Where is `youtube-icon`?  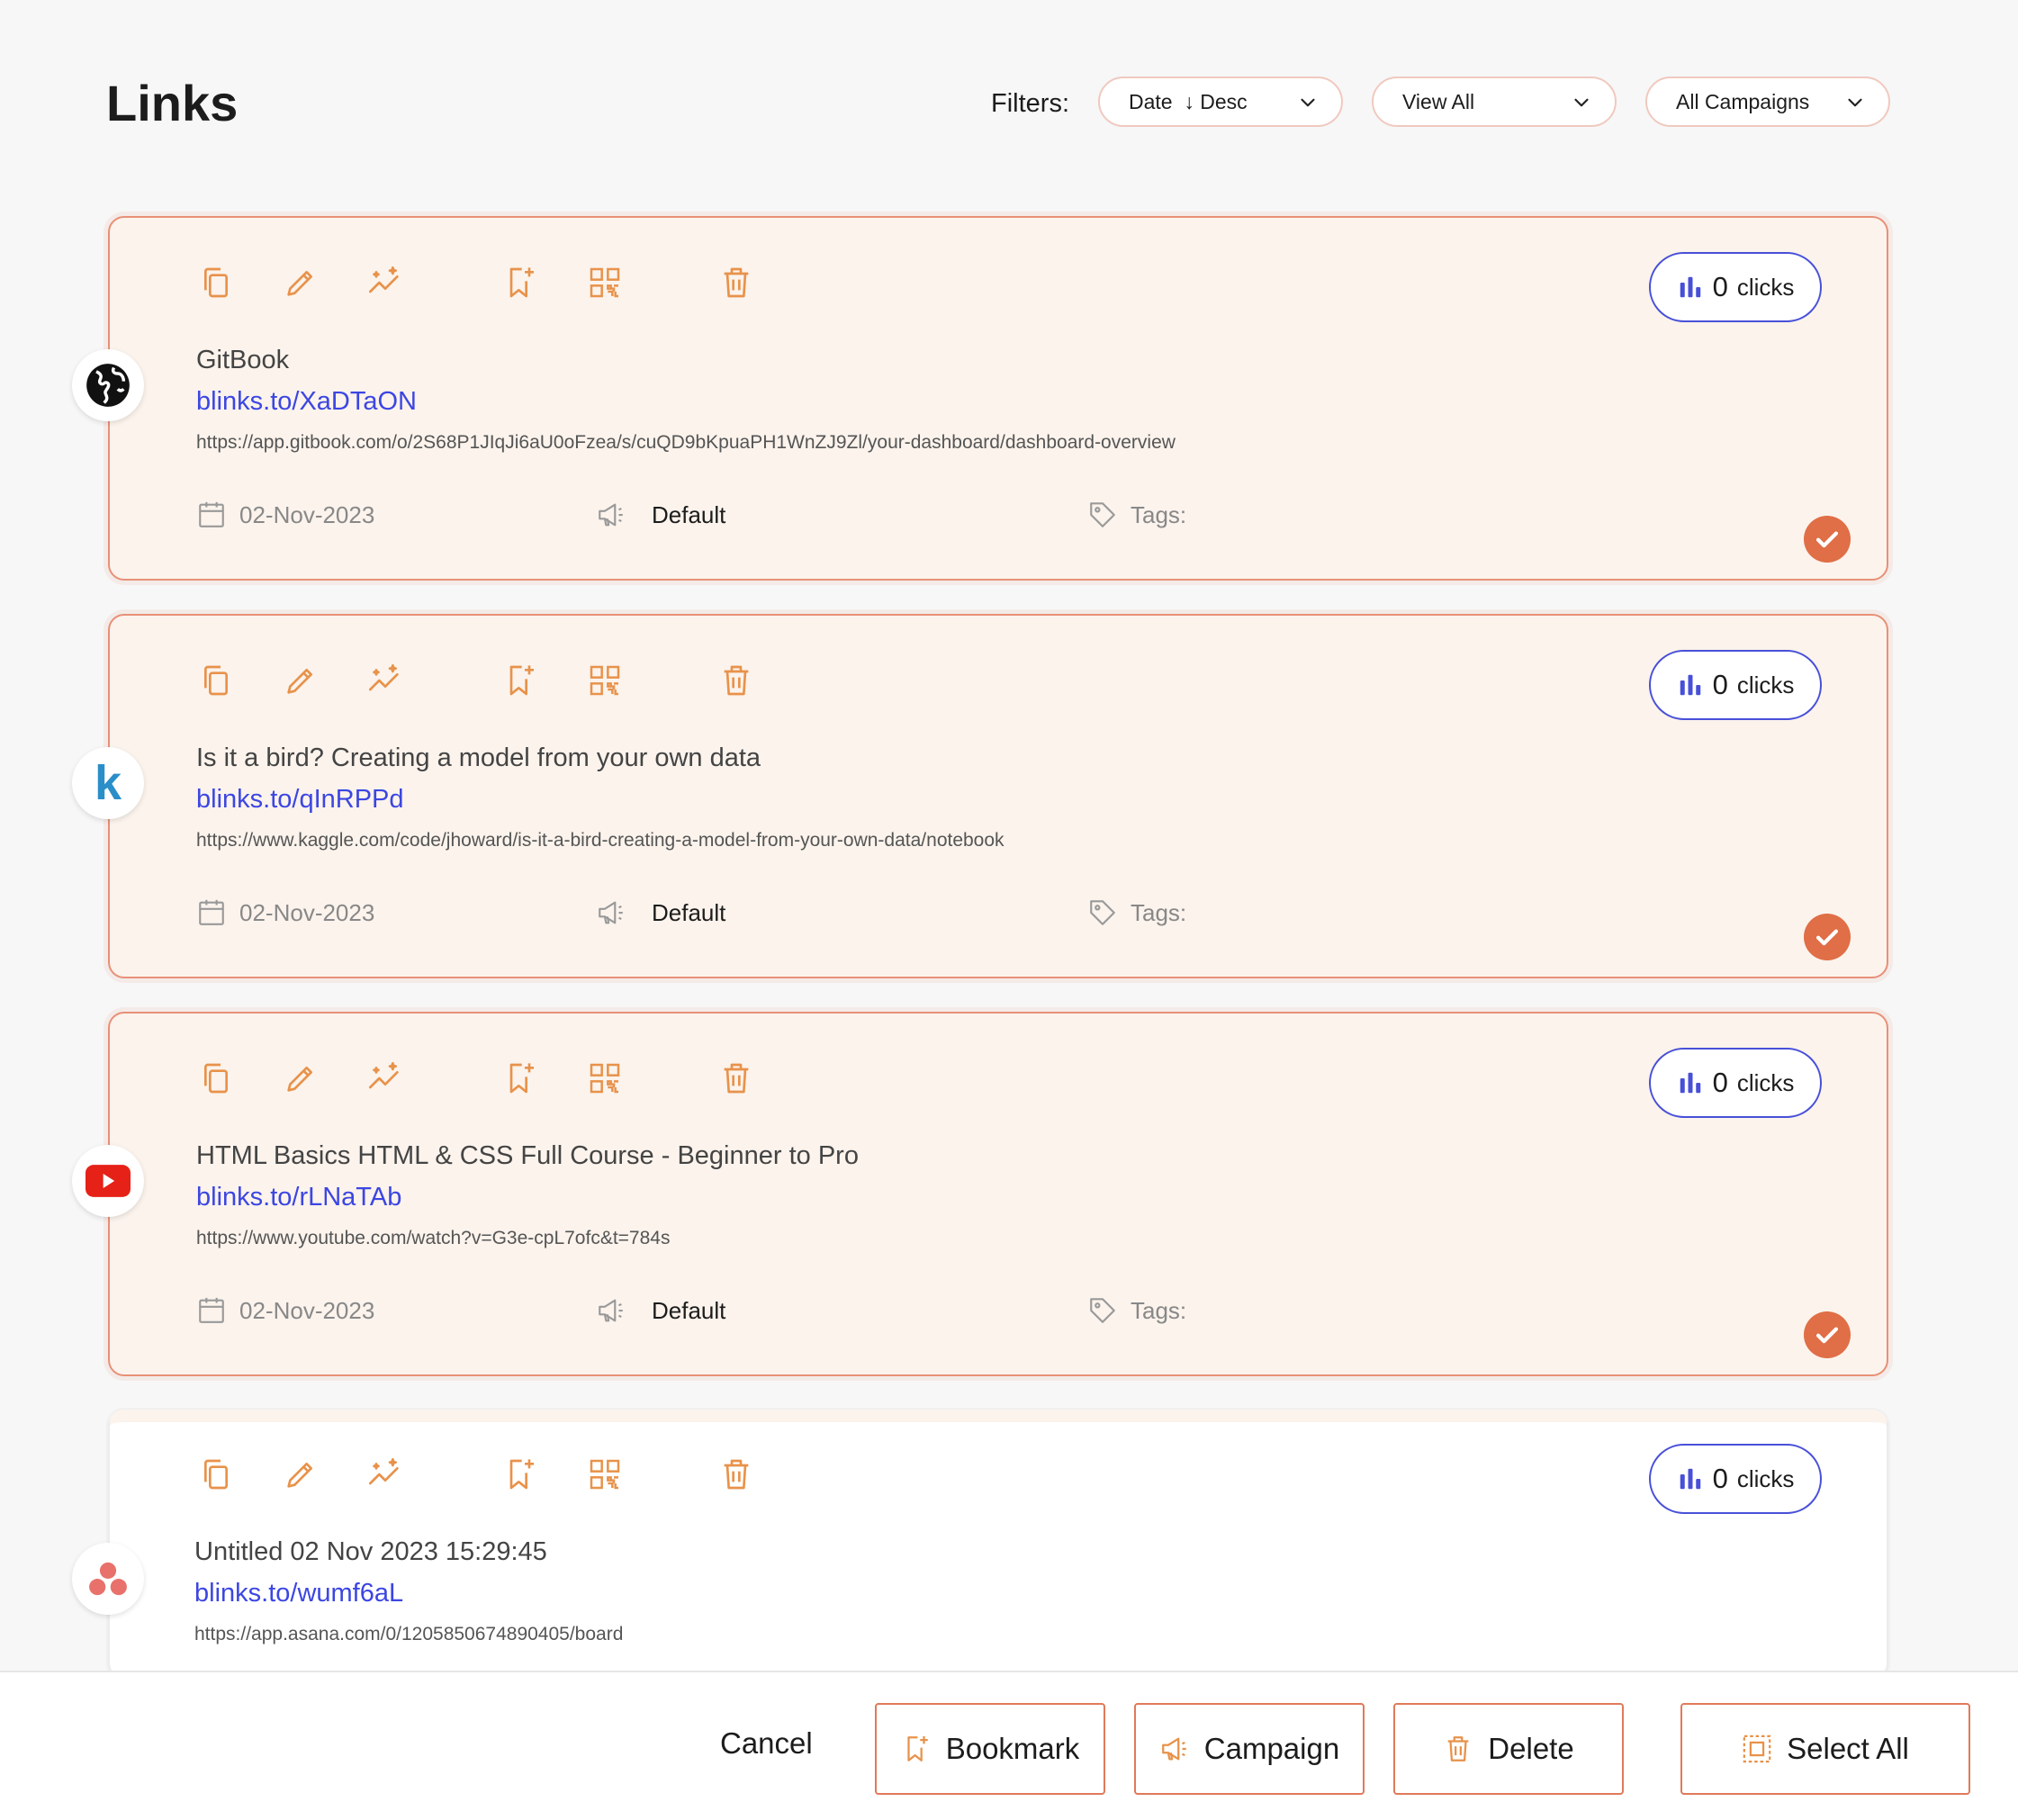
youtube-icon is located at coordinates (108, 1181).